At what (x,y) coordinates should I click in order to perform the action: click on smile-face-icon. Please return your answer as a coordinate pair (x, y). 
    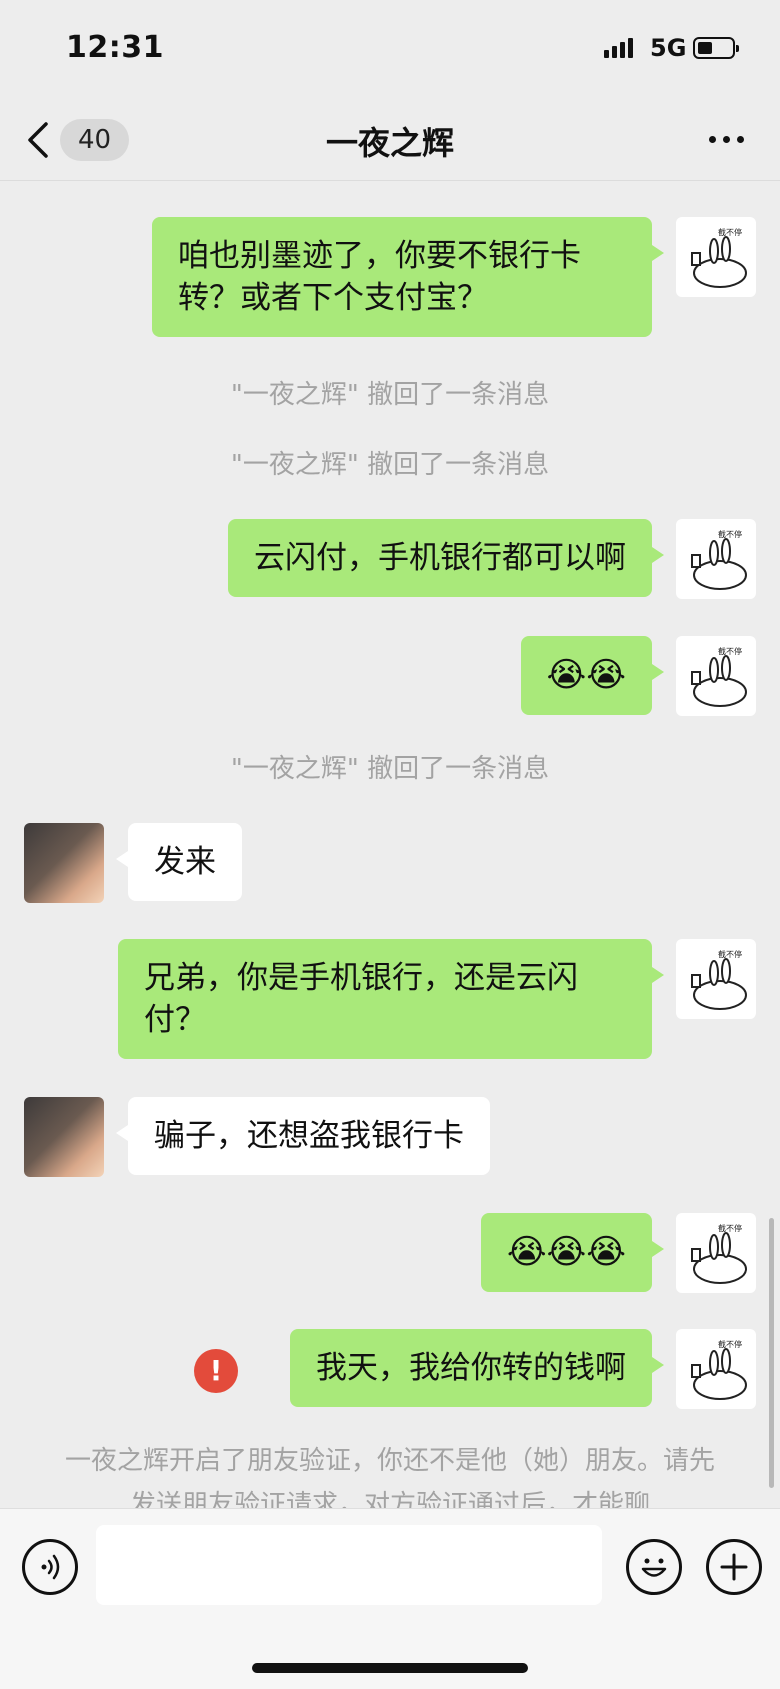
    Looking at the image, I should click on (654, 1567).